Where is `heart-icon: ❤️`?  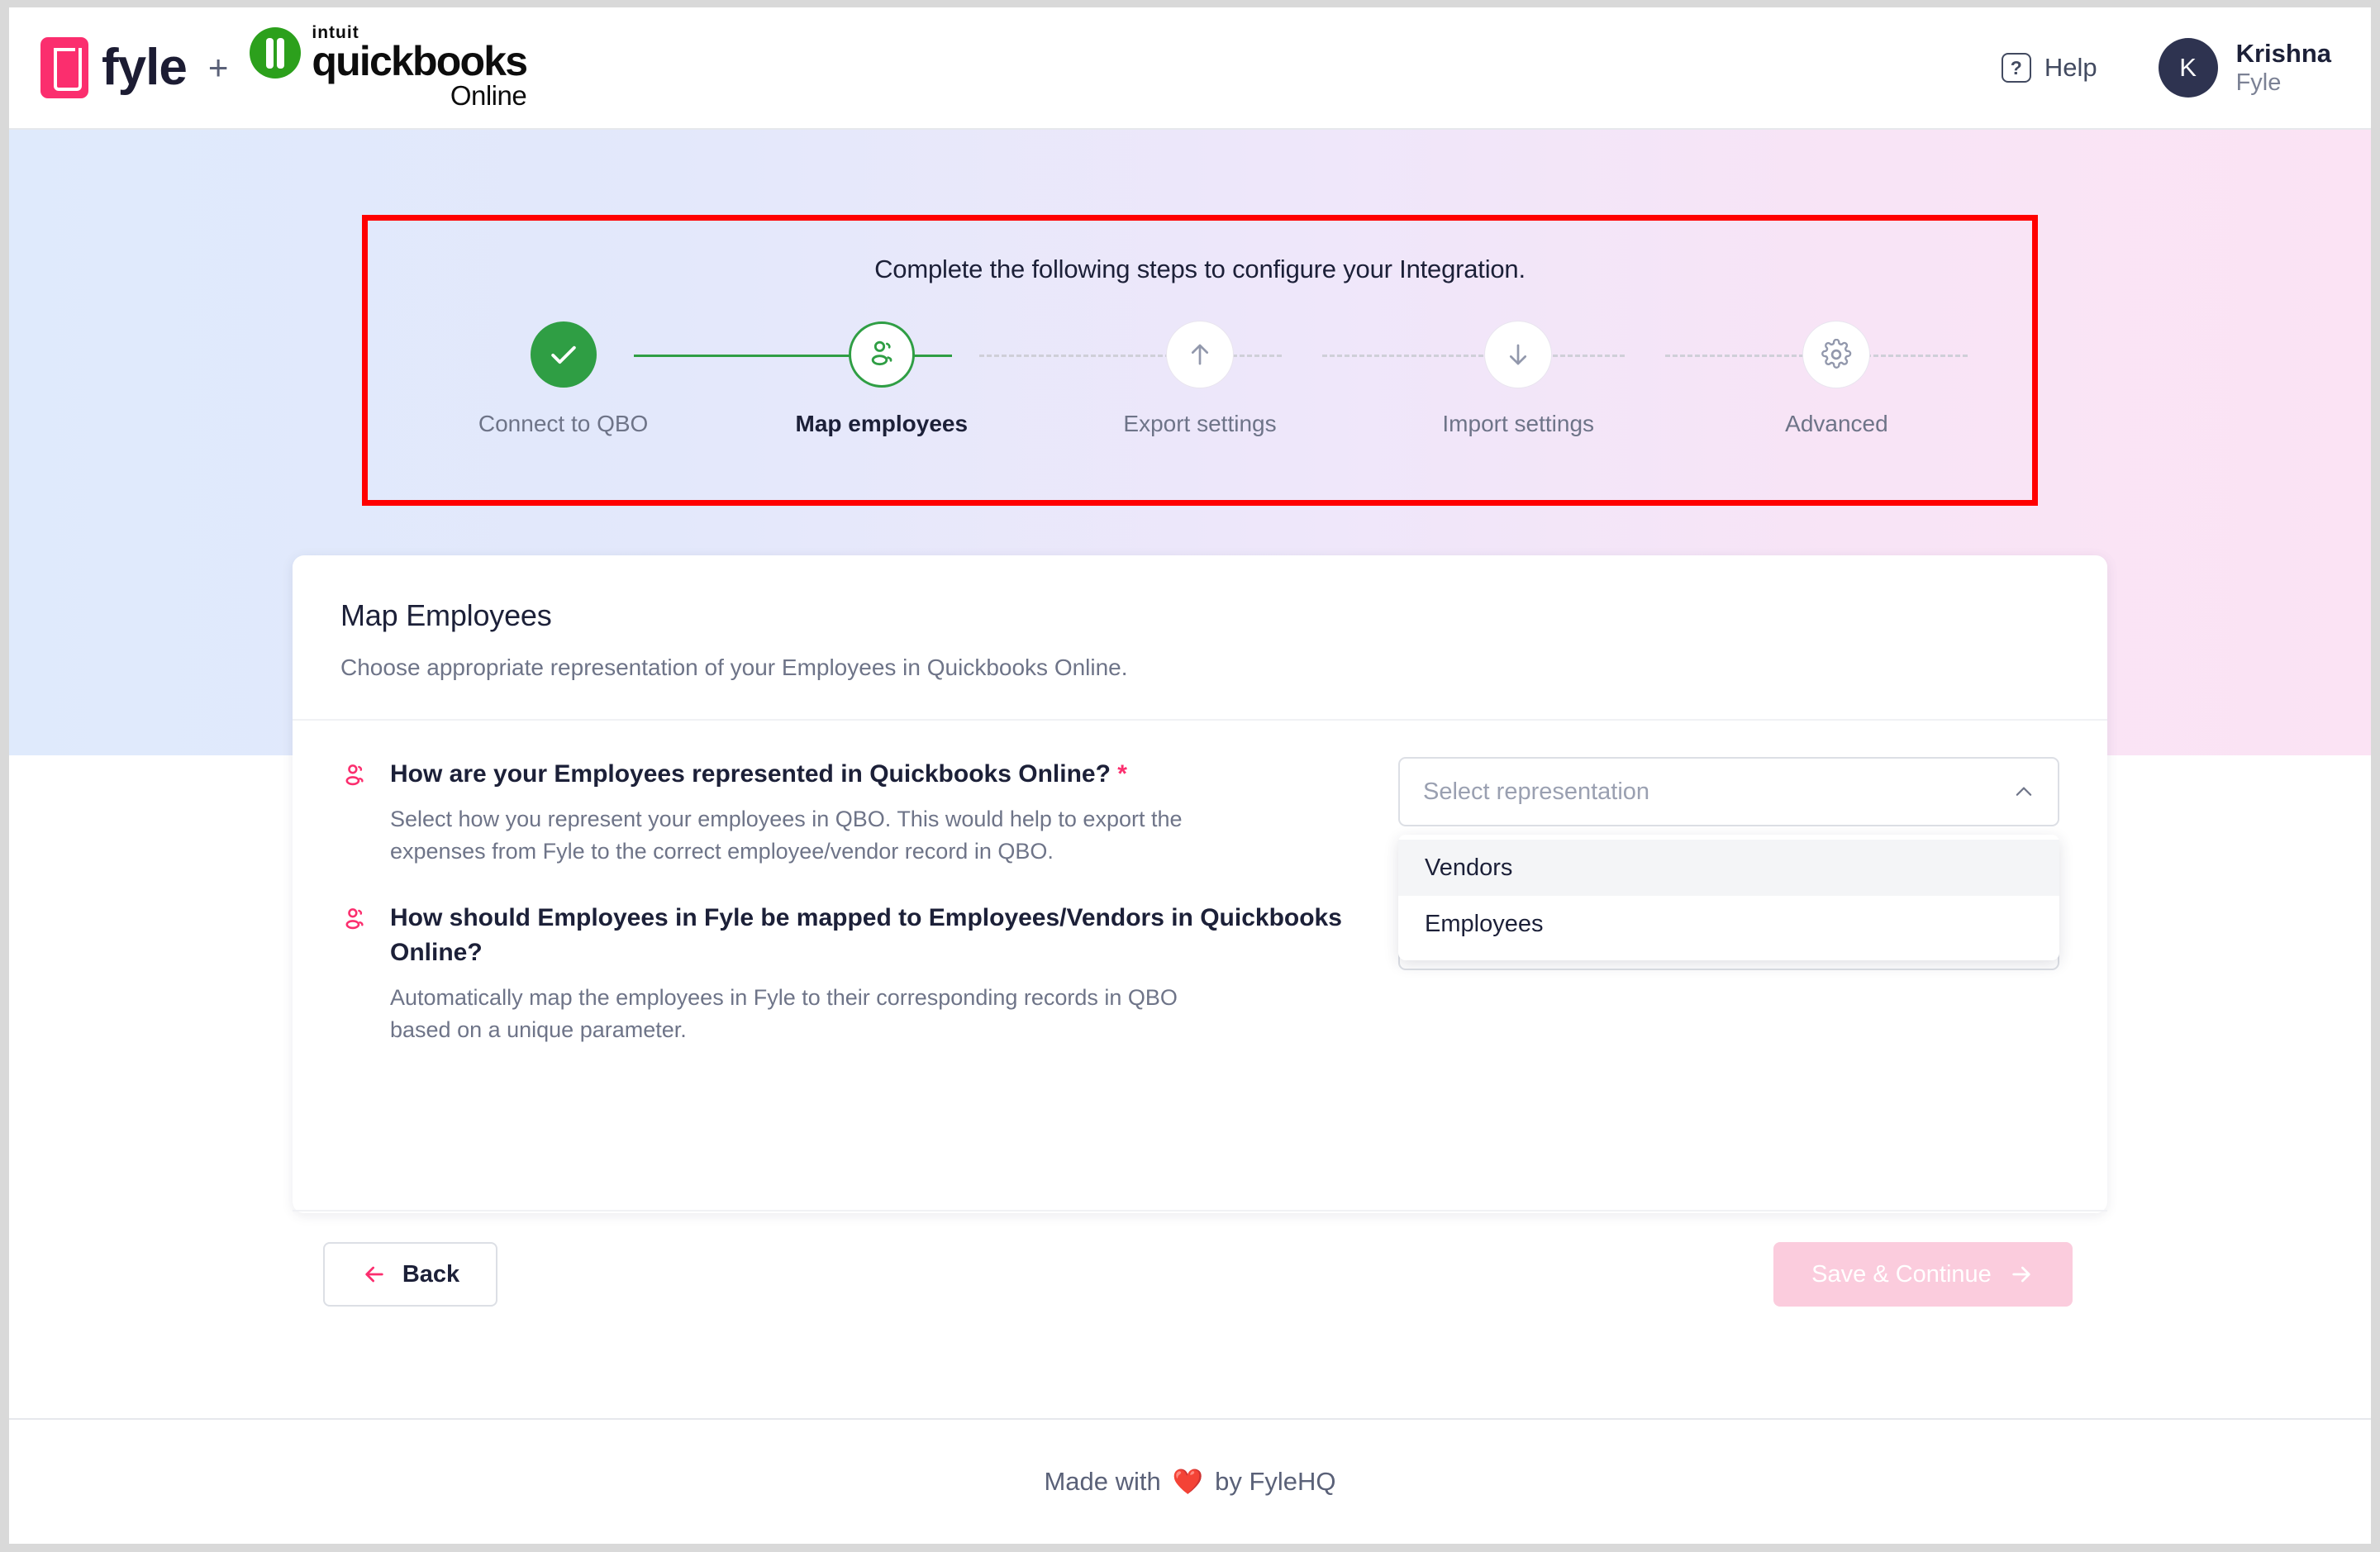 heart-icon: ❤️ is located at coordinates (1188, 1482).